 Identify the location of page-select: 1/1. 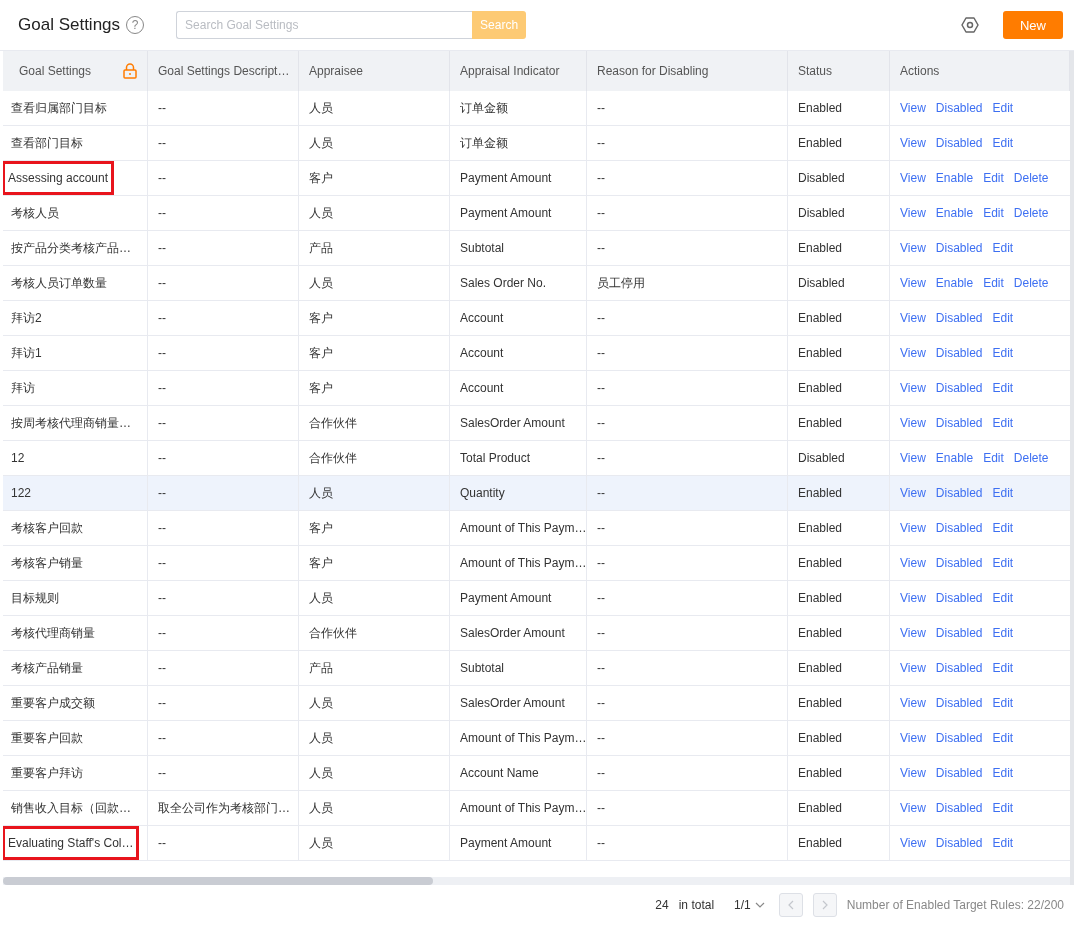
(749, 905).